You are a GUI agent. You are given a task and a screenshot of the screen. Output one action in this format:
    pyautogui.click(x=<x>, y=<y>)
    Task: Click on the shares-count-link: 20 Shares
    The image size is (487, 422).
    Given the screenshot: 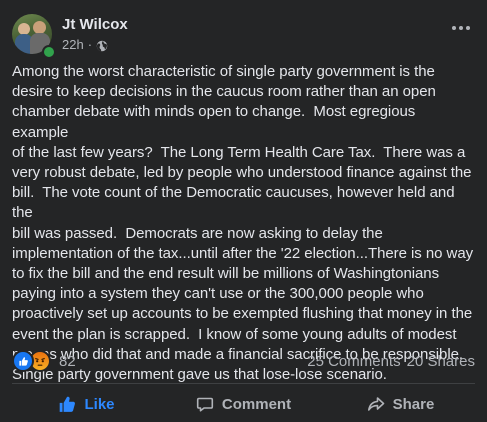 What is the action you would take?
    pyautogui.click(x=441, y=361)
    